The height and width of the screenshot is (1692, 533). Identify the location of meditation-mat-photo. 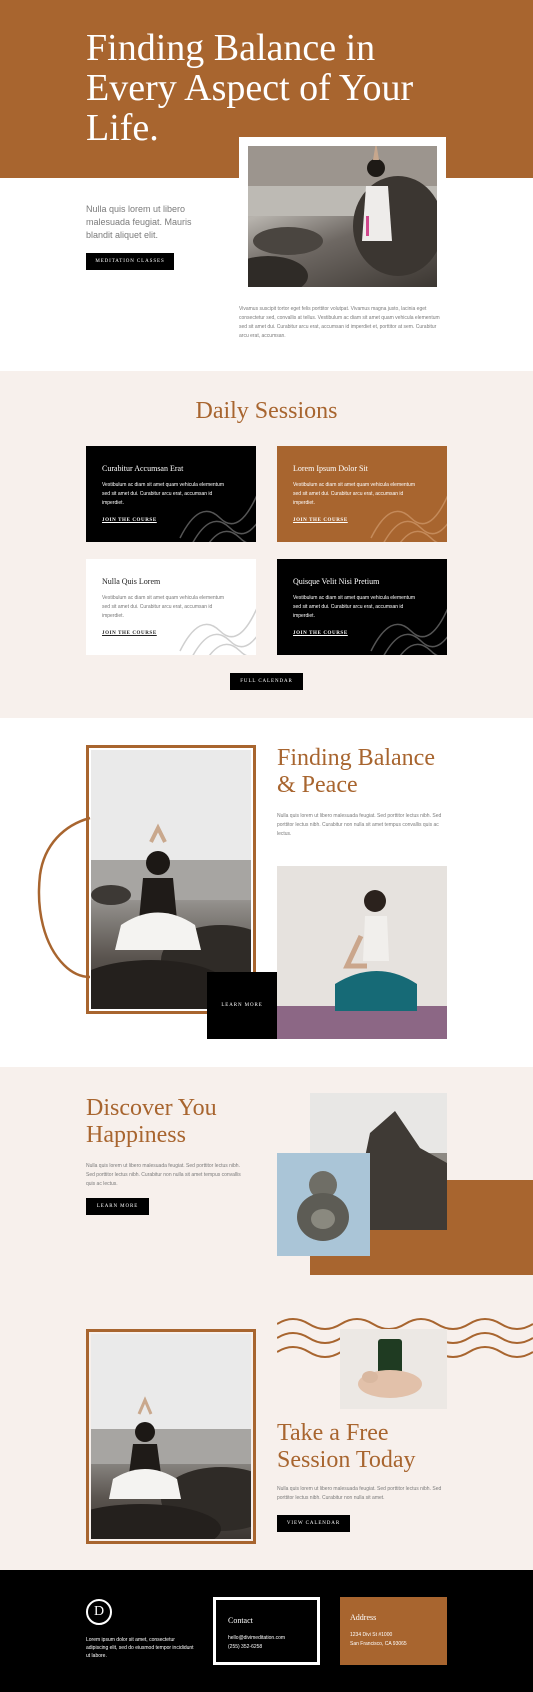
(362, 952).